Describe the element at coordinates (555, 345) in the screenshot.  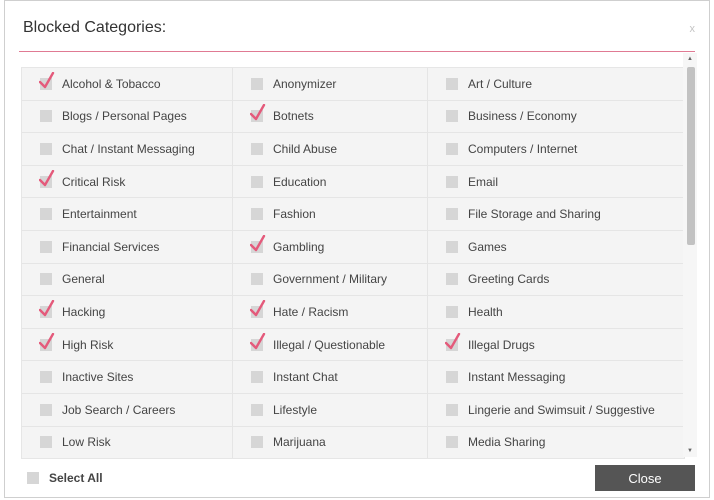
I see `category-item: Illegal Drugs` at that location.